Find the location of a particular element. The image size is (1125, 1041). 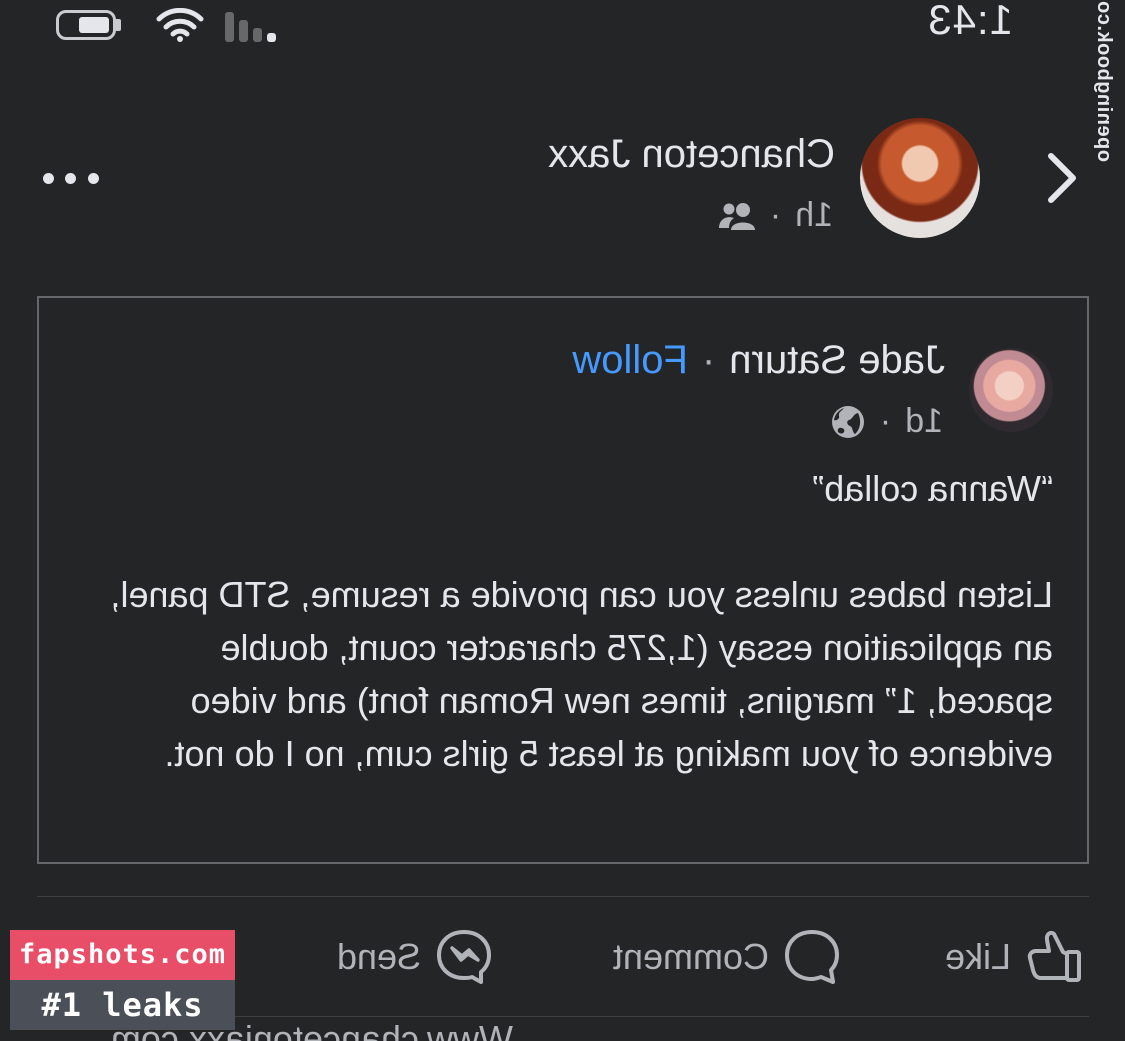

friends-icon is located at coordinates (737, 216).